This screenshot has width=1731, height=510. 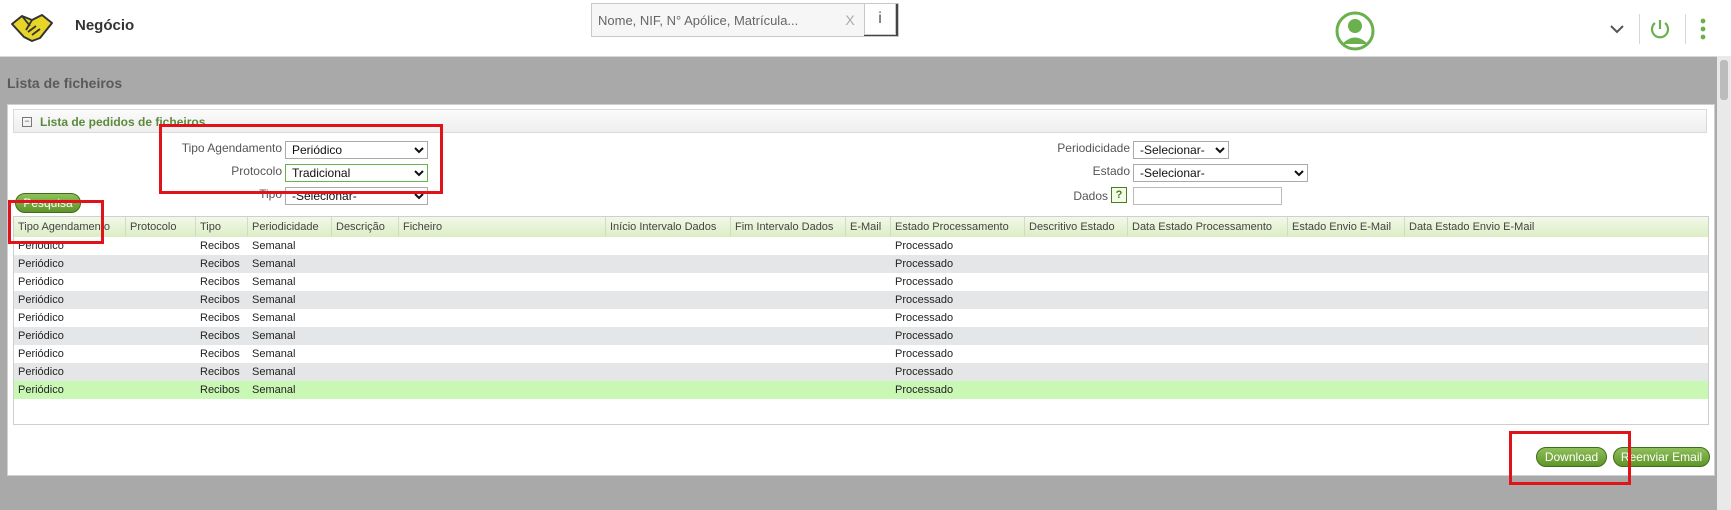 I want to click on column-header: Descritivo Estado, so click(x=1076, y=227).